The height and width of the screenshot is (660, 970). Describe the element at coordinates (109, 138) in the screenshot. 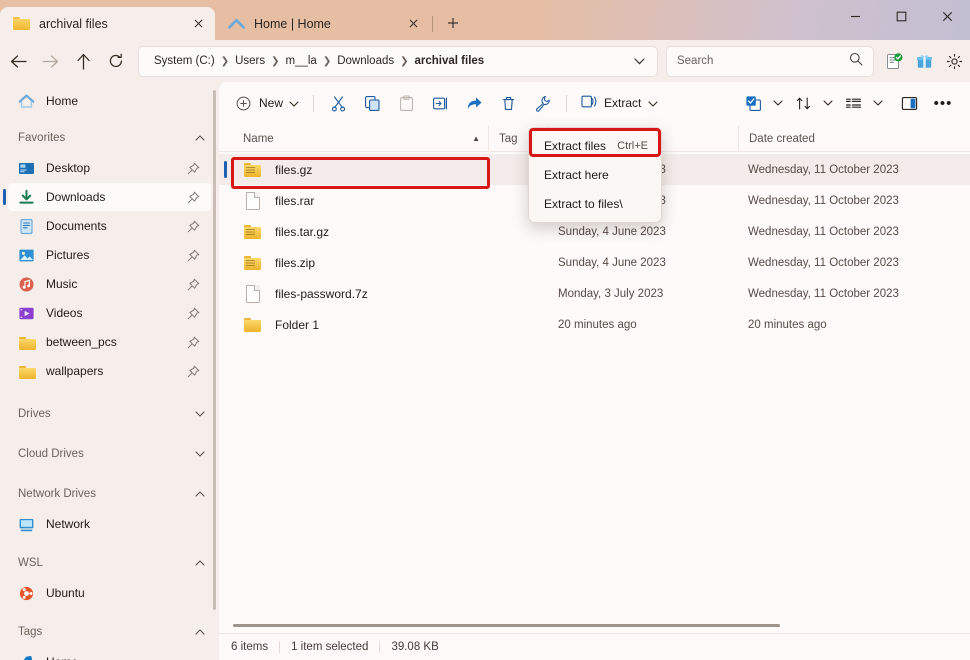

I see `sidebar-group-favorites: Favorites` at that location.